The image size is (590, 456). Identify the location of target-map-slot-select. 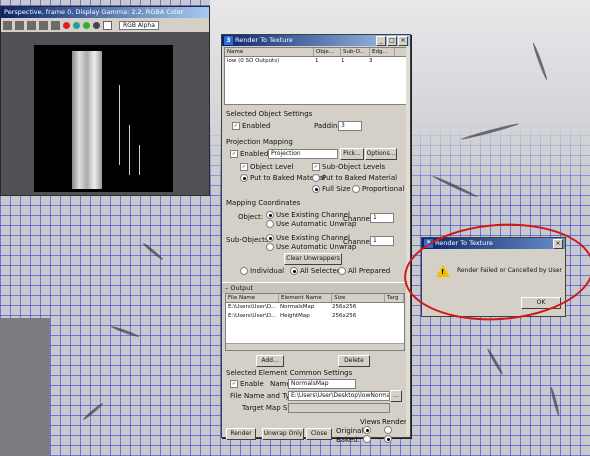
(339, 408).